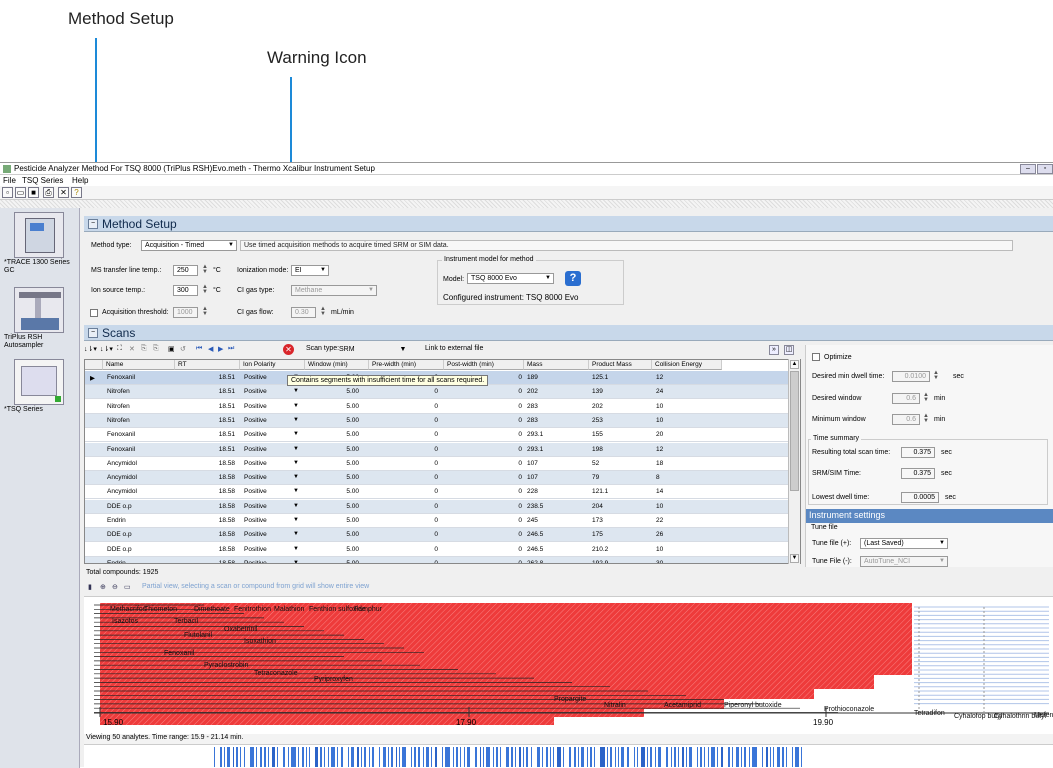  What do you see at coordinates (906, 398) in the screenshot?
I see `desired-window-field: 0.6` at bounding box center [906, 398].